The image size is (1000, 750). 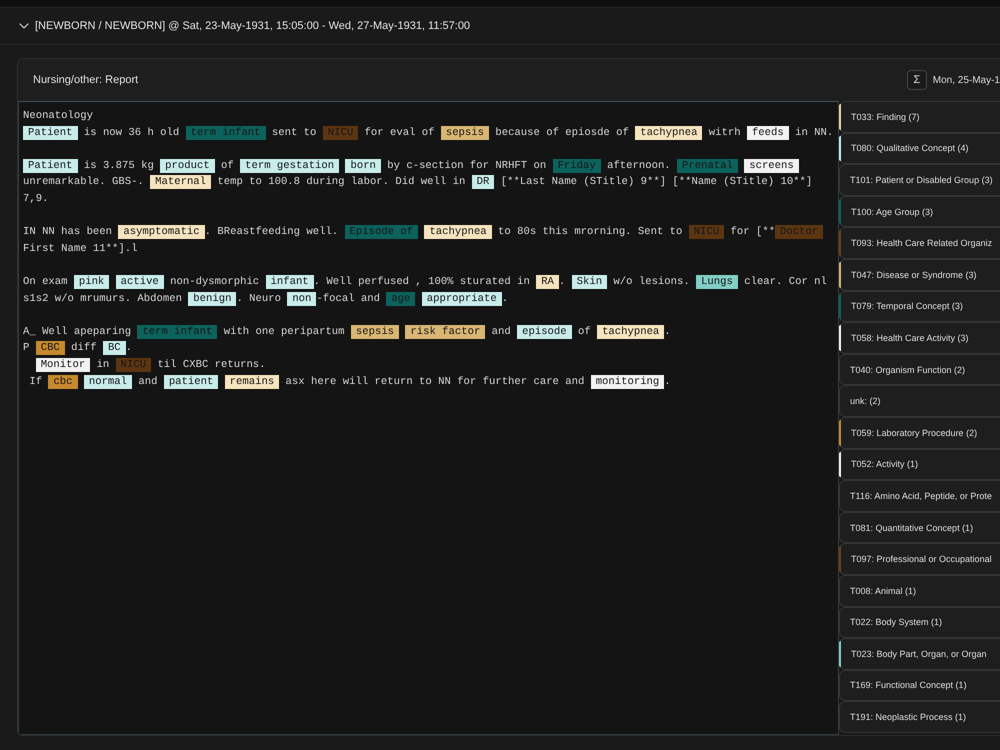 What do you see at coordinates (467, 166) in the screenshot?
I see `note-text: by c-section for NRHFT on` at bounding box center [467, 166].